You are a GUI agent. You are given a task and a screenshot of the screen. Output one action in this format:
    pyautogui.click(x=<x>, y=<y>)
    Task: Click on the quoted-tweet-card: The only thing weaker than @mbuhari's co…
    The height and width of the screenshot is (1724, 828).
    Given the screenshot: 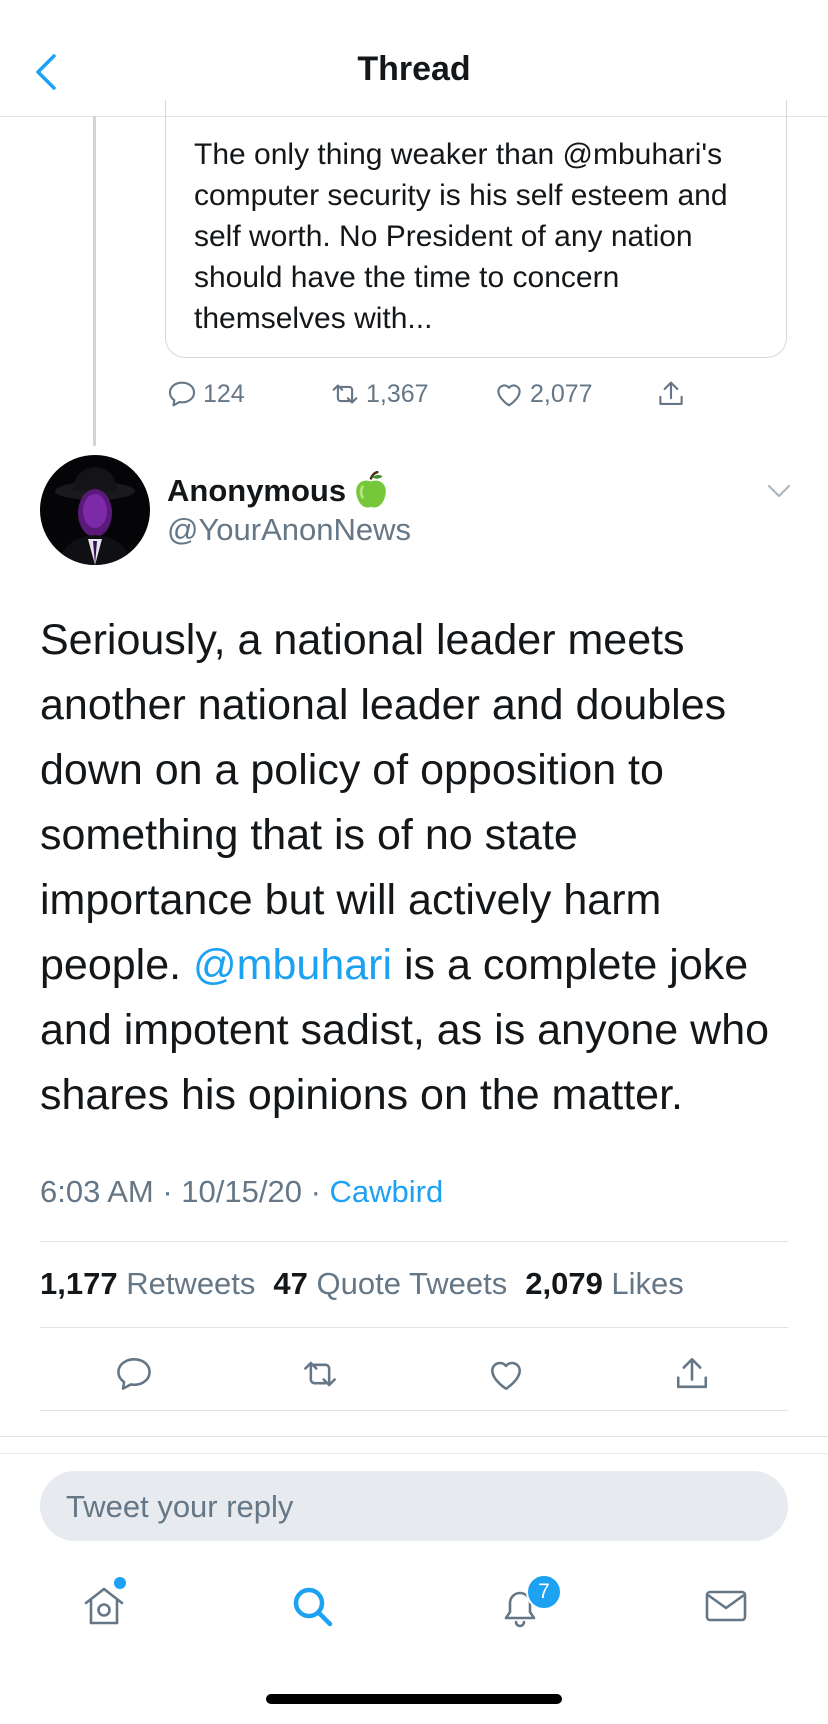 What is the action you would take?
    pyautogui.click(x=476, y=229)
    